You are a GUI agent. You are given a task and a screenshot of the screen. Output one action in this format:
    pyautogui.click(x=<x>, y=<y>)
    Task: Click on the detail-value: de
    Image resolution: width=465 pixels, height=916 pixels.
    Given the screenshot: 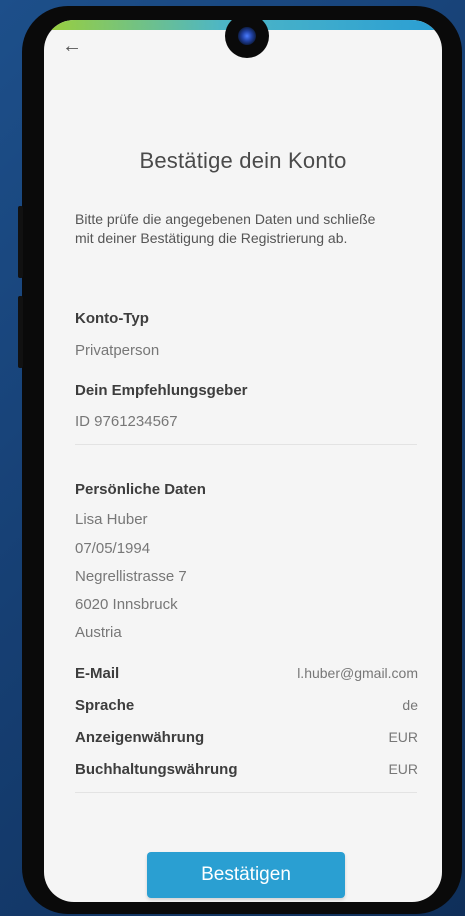 What is the action you would take?
    pyautogui.click(x=410, y=705)
    